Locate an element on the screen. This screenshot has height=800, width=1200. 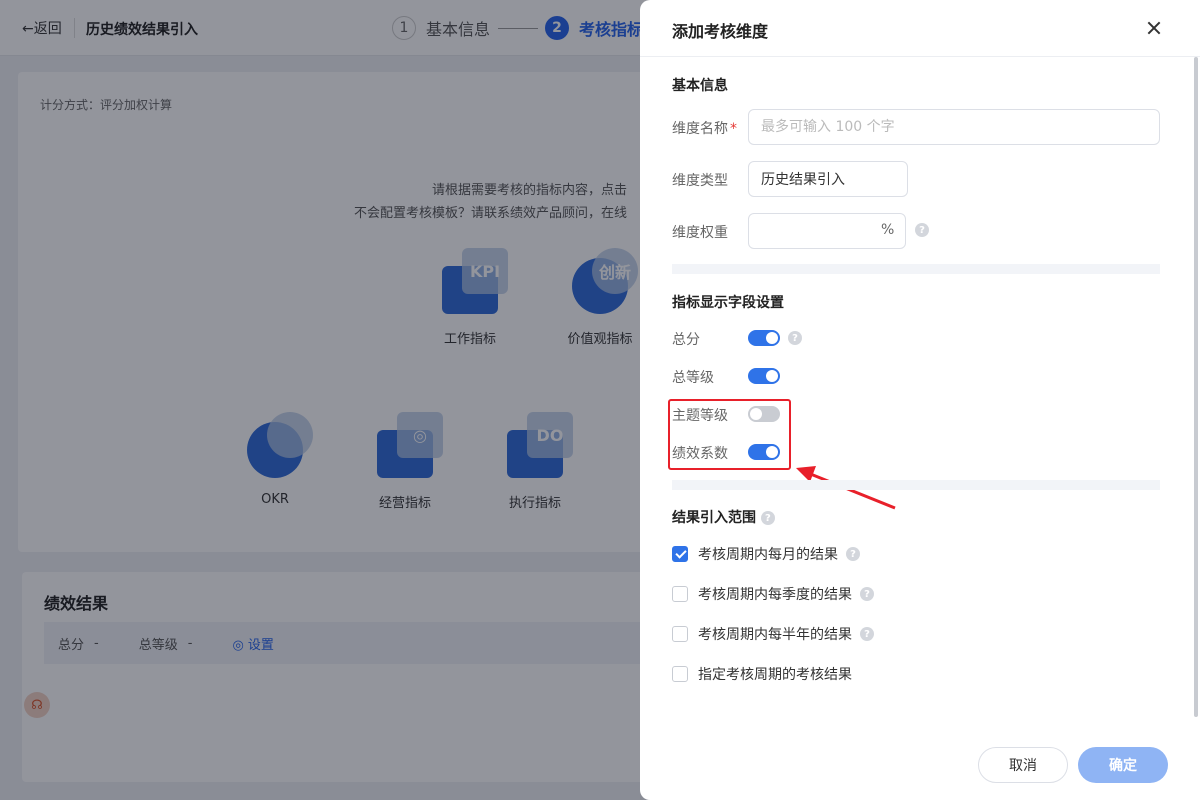
toggle-label-total-grade: 总等级 is located at coordinates (693, 378).